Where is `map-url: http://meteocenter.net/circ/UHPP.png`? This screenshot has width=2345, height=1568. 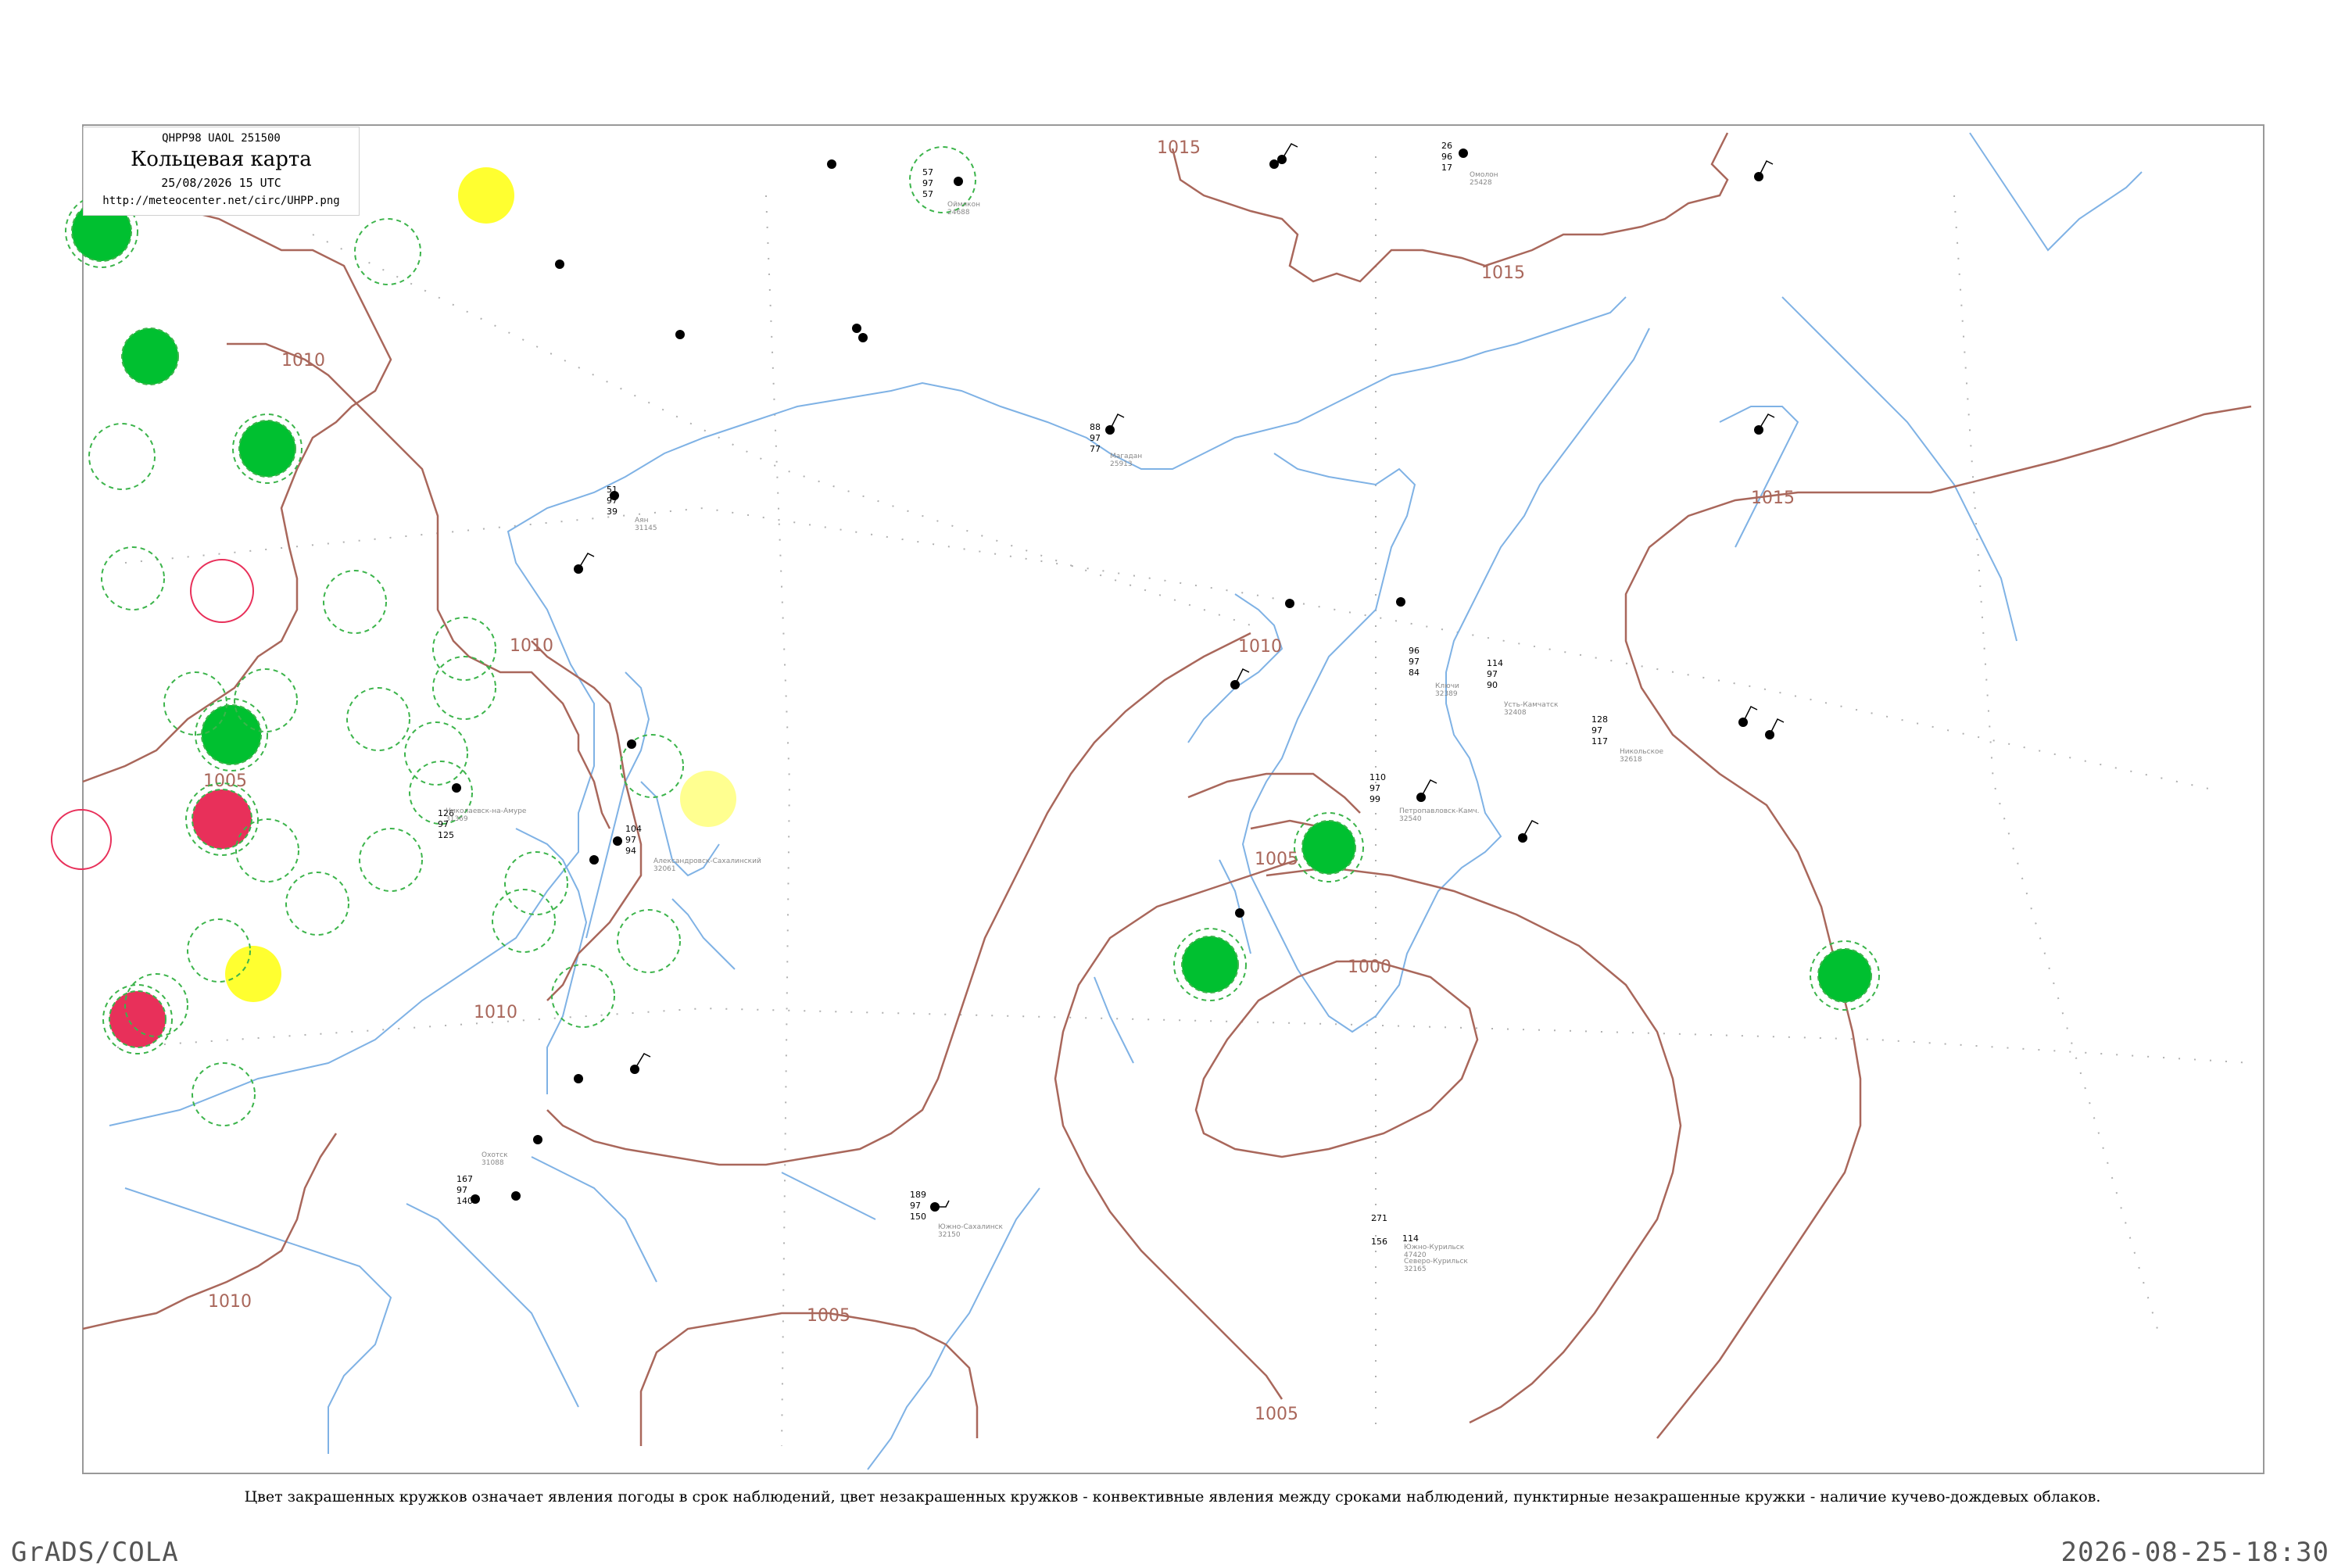
map-url: http://meteocenter.net/circ/UHPP.png is located at coordinates (221, 201).